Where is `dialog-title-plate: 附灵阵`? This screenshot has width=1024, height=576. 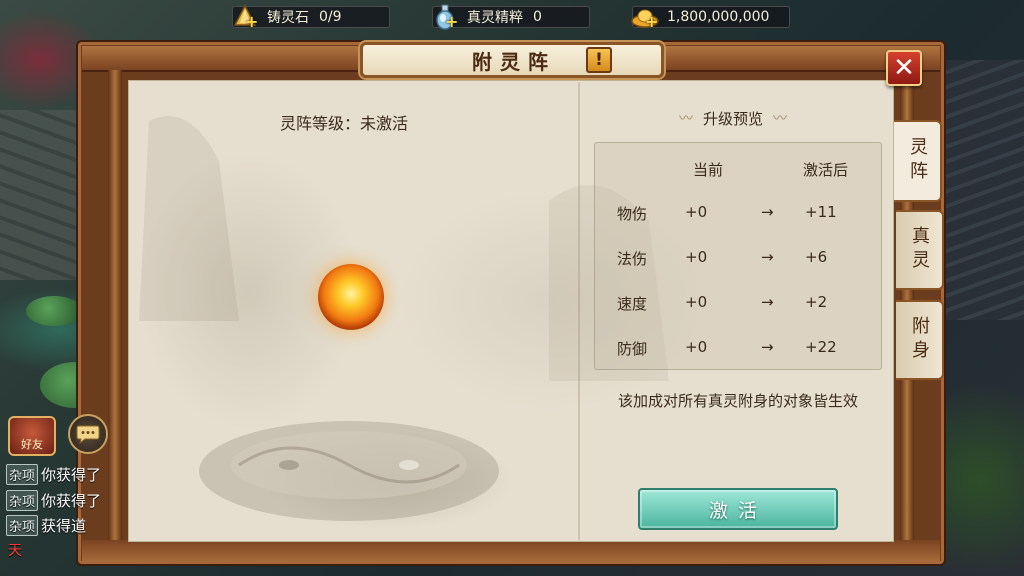 dialog-title-plate: 附灵阵 is located at coordinates (512, 60).